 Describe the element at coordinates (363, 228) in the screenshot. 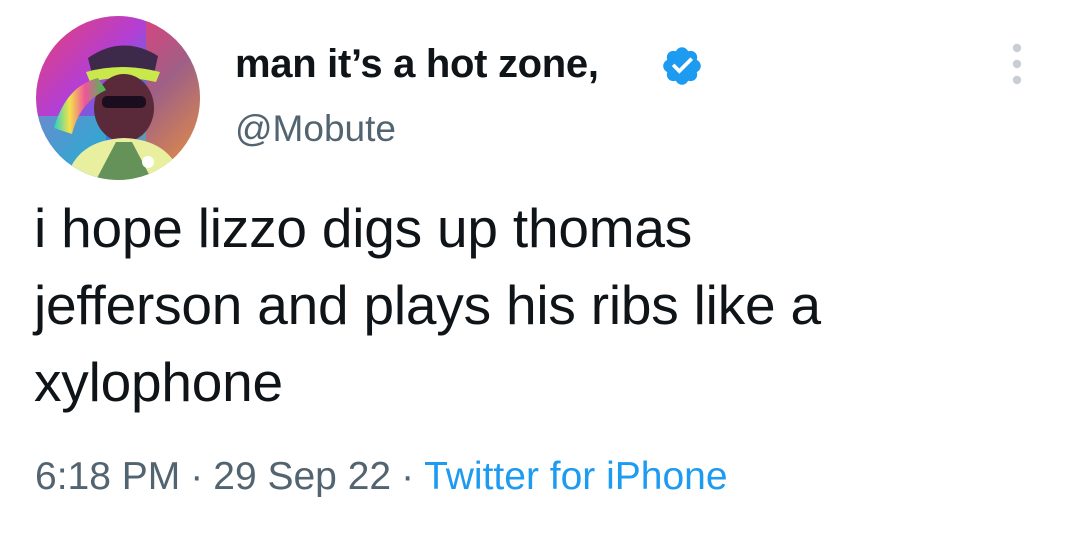

I see `tweet-text-line: i hope lizzo digs up thomas` at that location.